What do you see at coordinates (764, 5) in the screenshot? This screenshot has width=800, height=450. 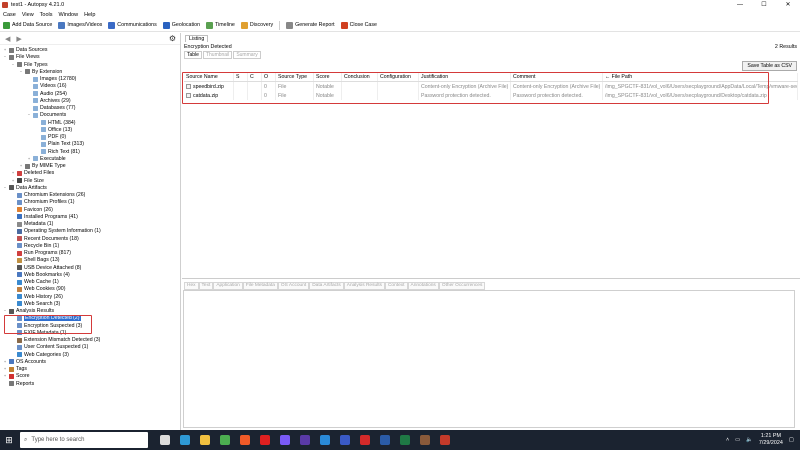 I see `maximize-button: ☐` at bounding box center [764, 5].